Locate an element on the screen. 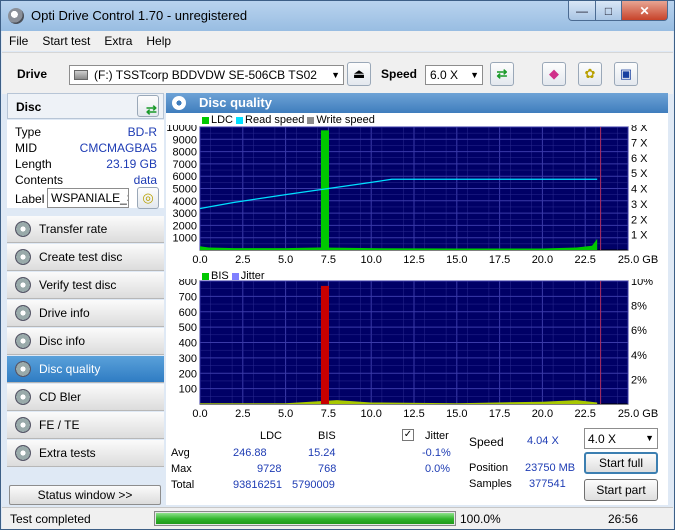  y-tick-label: 1000 is located at coordinates (185, 239).